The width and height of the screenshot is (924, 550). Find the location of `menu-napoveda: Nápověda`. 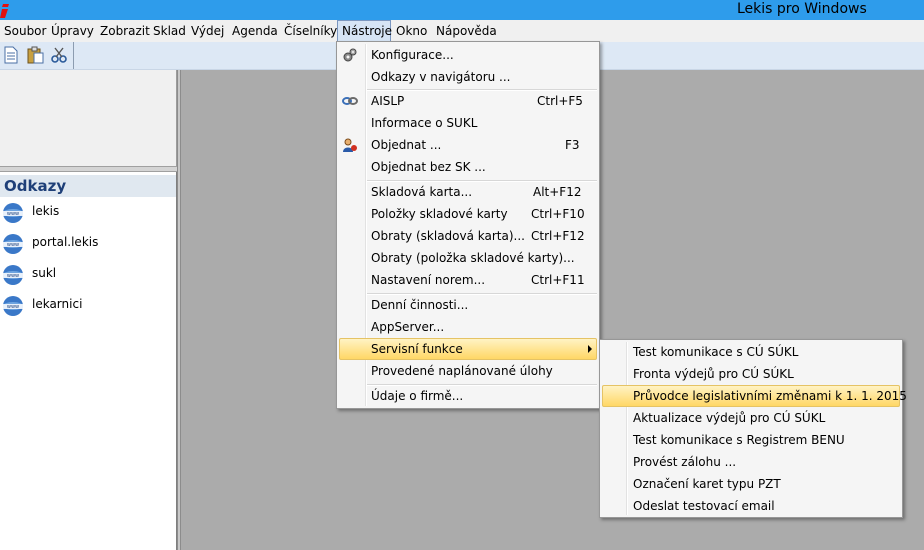

menu-napoveda: Nápověda is located at coordinates (466, 31).